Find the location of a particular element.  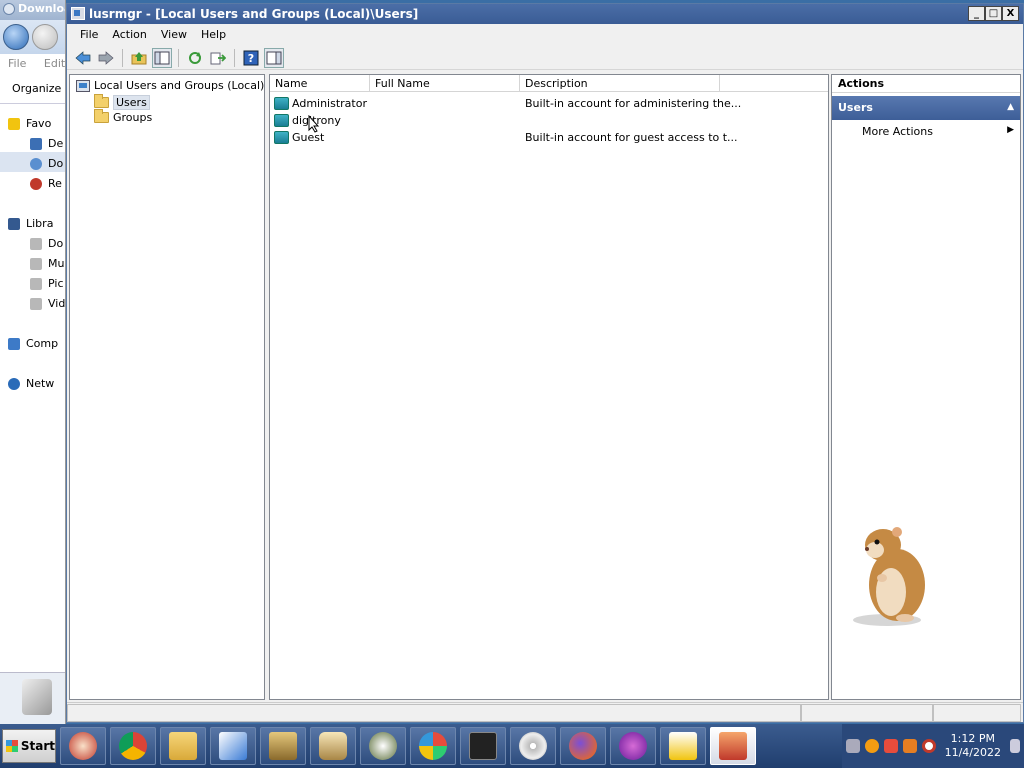

taskbar-app-firefox is located at coordinates (583, 746).